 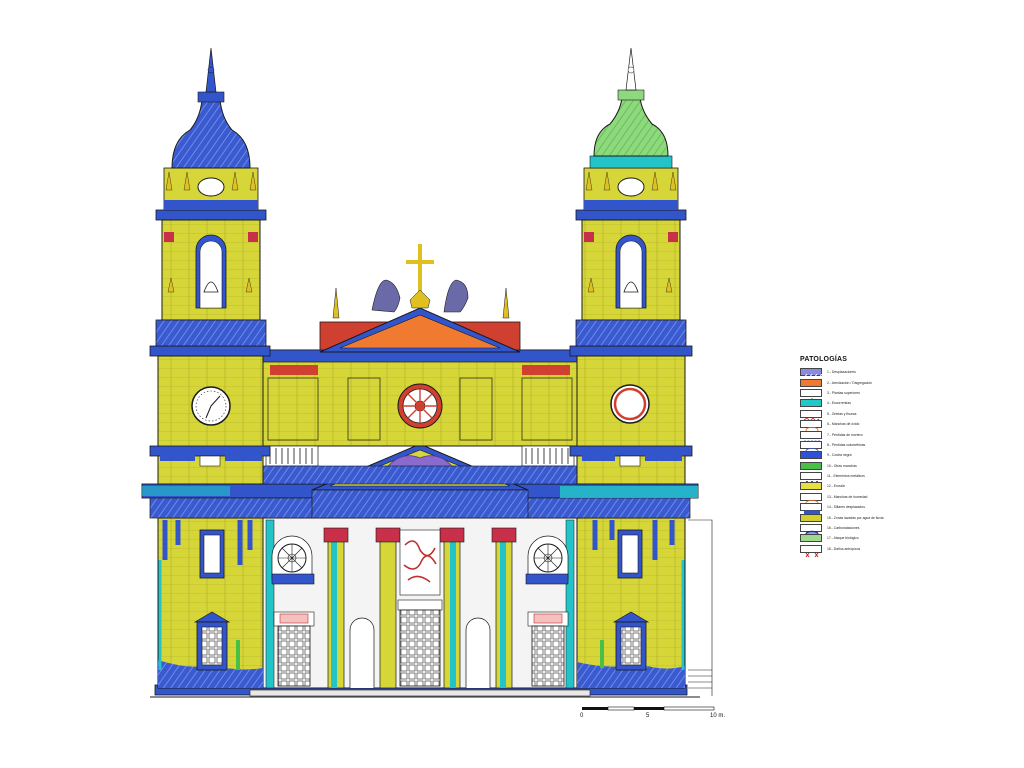 What do you see at coordinates (293, 560) in the screenshot?
I see `left-side-rose` at bounding box center [293, 560].